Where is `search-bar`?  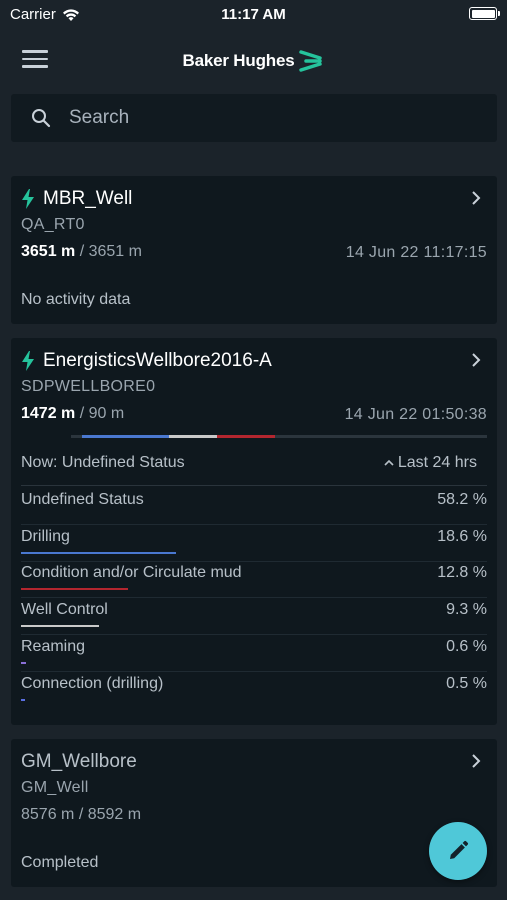
search-bar is located at coordinates (254, 118).